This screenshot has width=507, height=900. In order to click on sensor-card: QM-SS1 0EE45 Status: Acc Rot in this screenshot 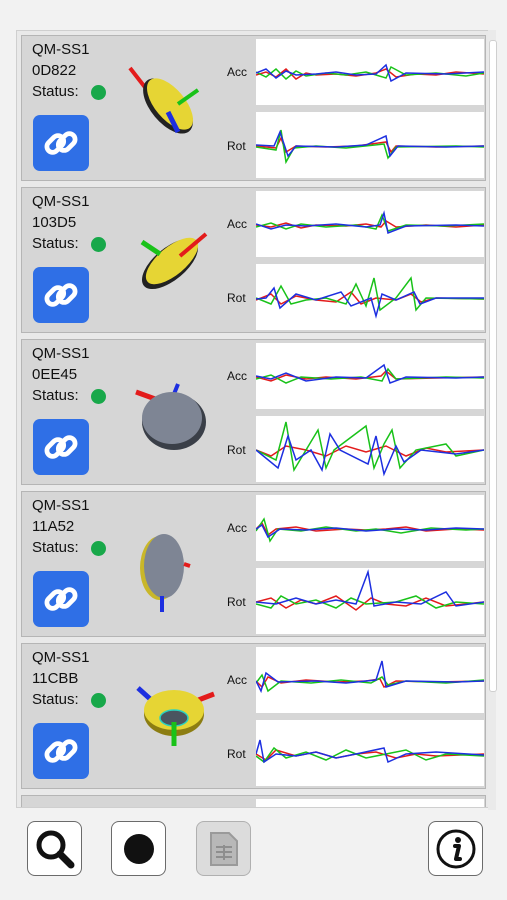, I will do `click(253, 412)`.